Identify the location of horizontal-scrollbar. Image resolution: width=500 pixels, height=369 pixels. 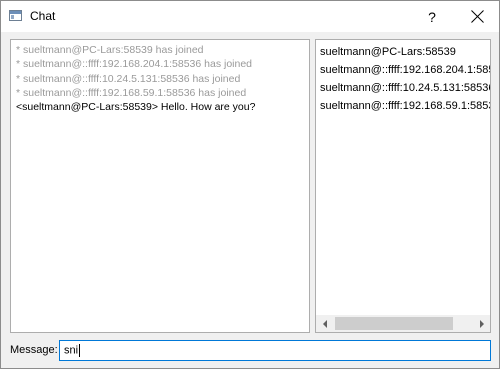
(403, 323).